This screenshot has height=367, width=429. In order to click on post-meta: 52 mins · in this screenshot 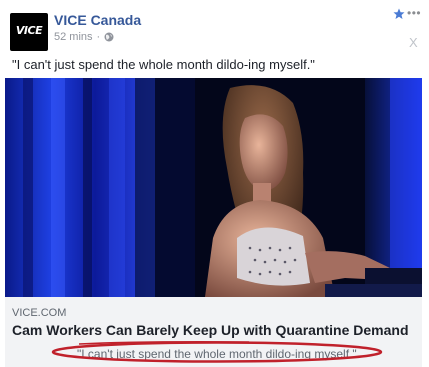, I will do `click(84, 37)`.